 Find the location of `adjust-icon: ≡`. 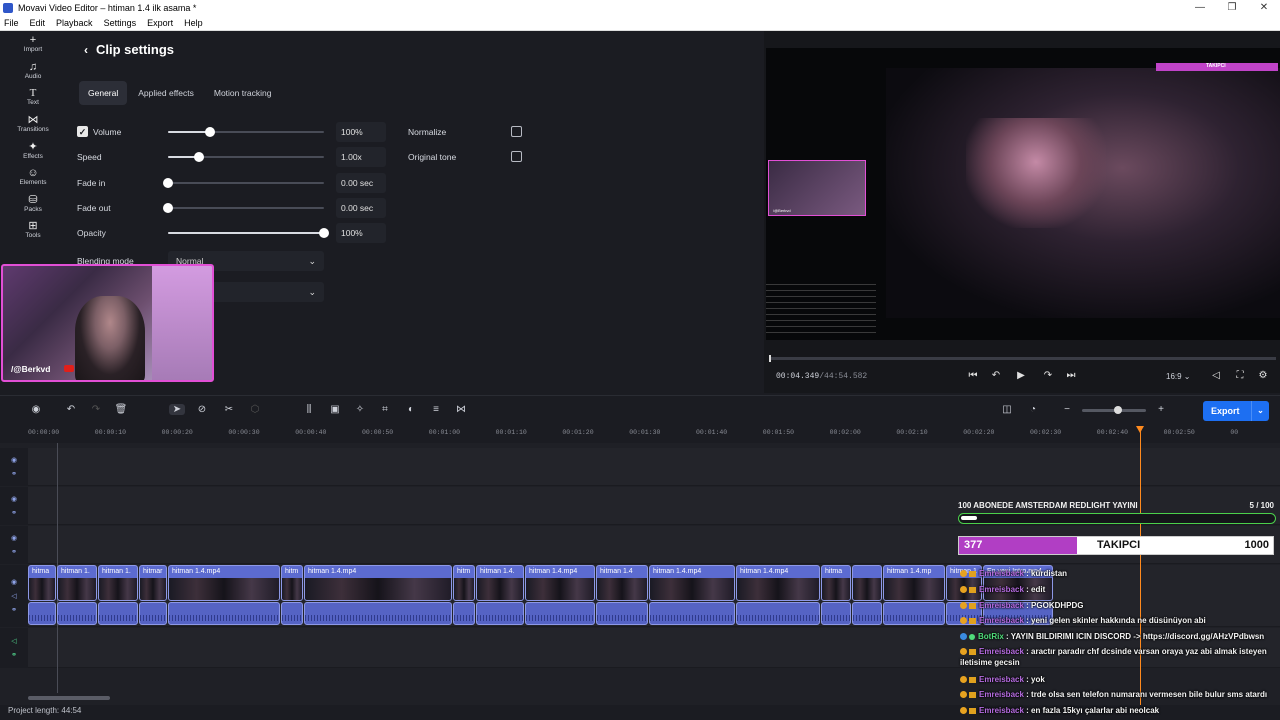

adjust-icon: ≡ is located at coordinates (436, 409).